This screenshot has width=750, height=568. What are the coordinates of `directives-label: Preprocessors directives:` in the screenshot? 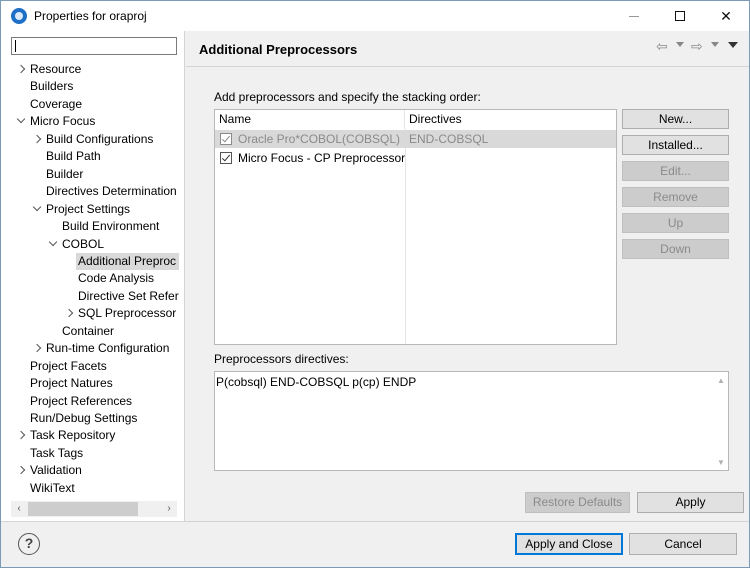 It's located at (281, 359).